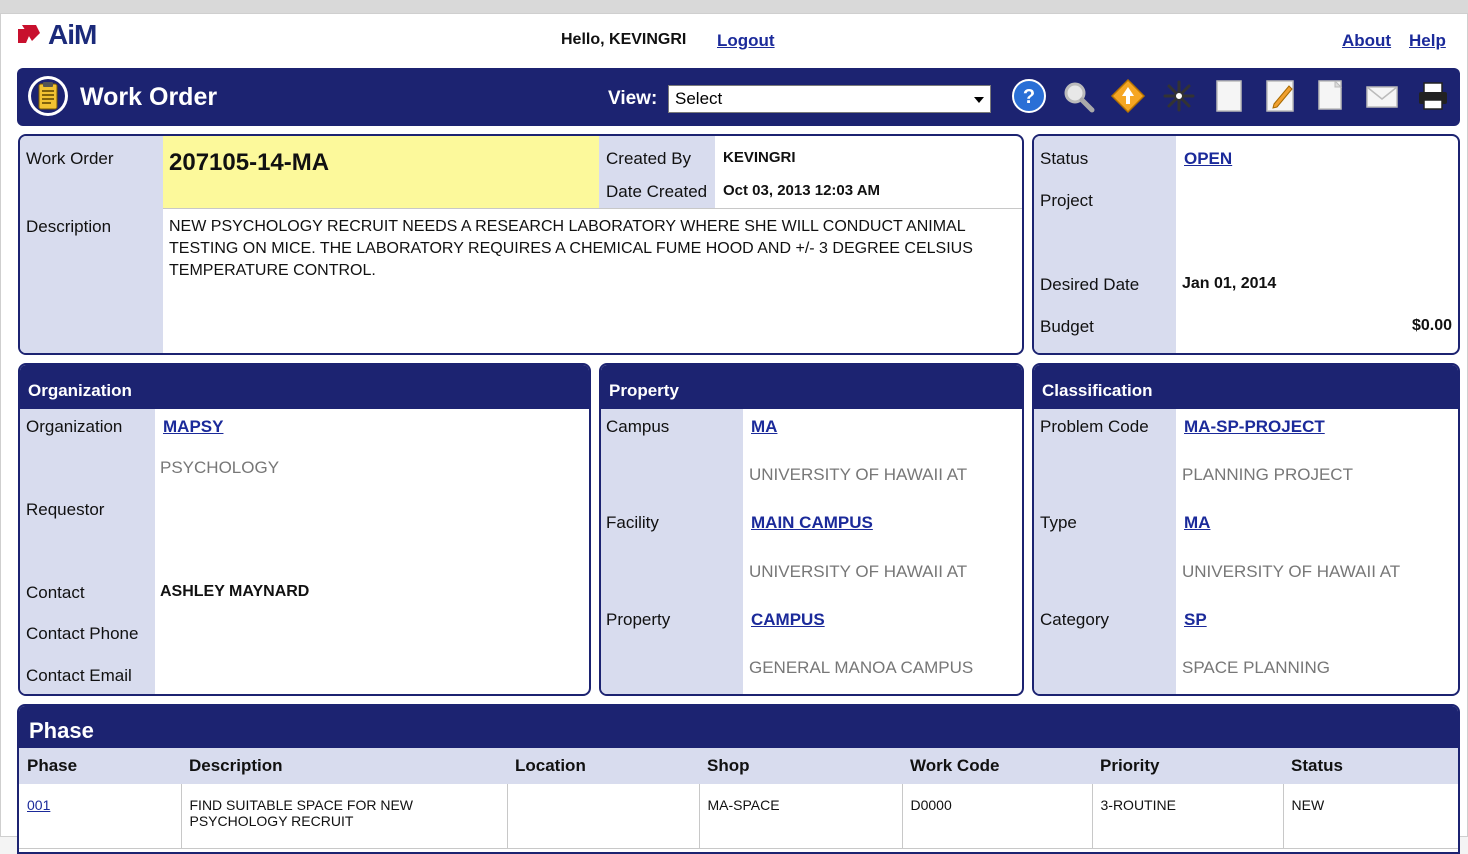 The height and width of the screenshot is (854, 1468). What do you see at coordinates (657, 191) in the screenshot?
I see `date-created-label: Date Created` at bounding box center [657, 191].